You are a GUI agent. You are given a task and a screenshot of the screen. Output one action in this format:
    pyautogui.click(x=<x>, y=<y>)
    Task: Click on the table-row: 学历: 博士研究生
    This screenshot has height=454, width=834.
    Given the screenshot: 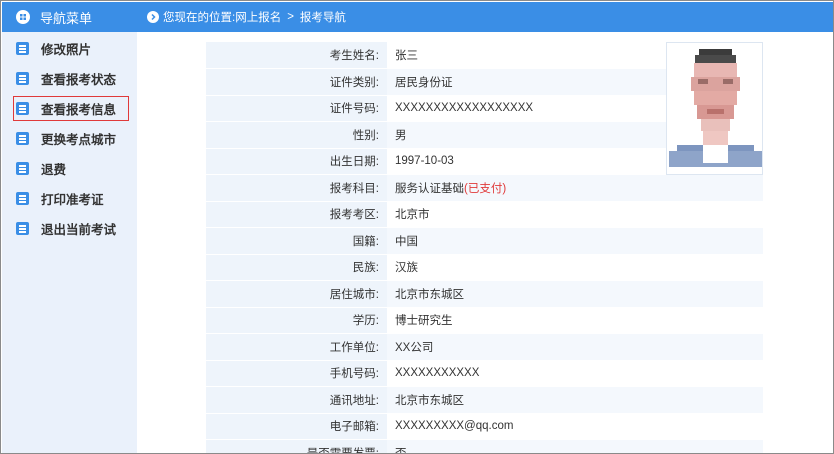 What is the action you would take?
    pyautogui.click(x=484, y=320)
    